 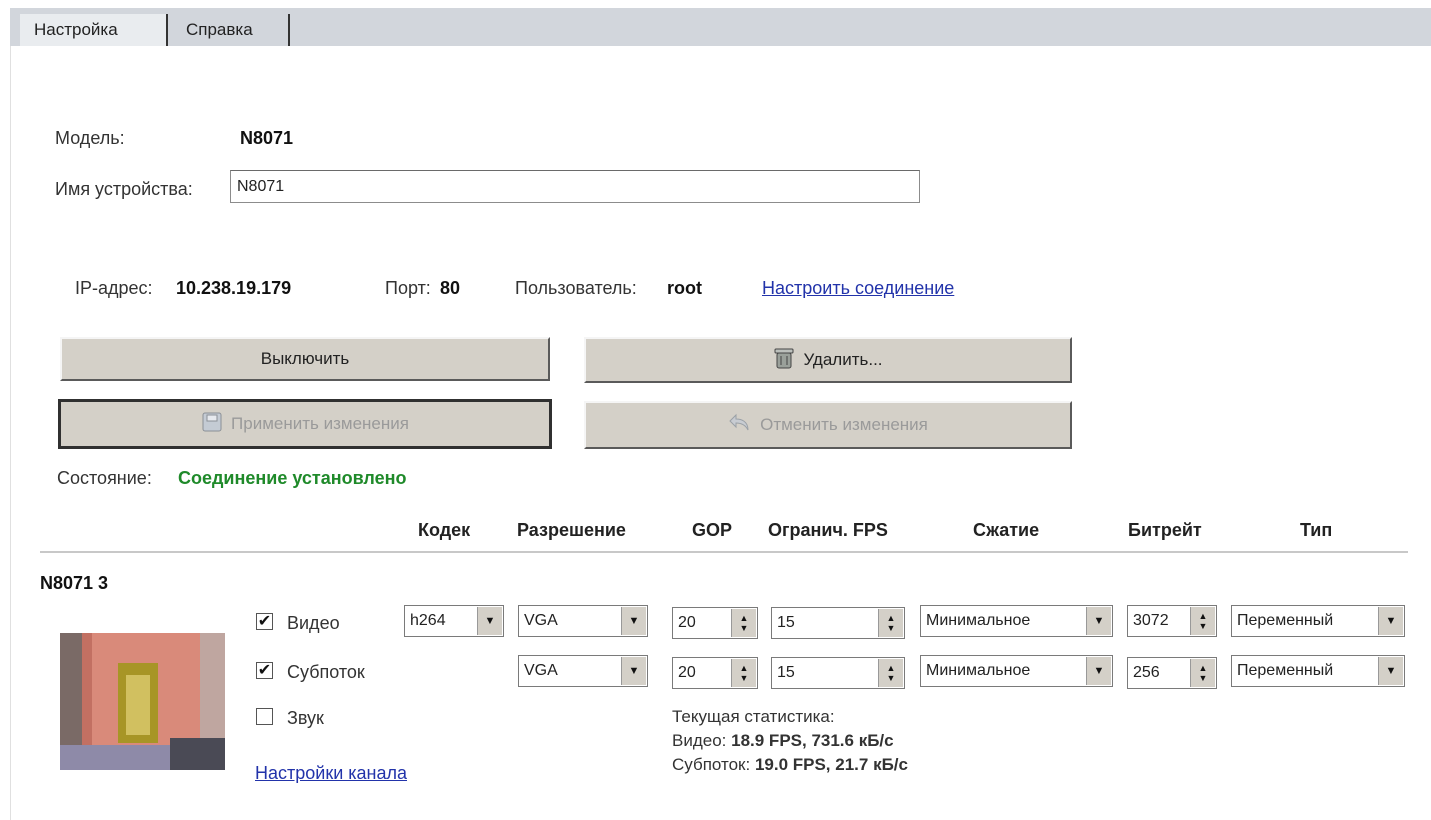 What do you see at coordinates (1006, 530) in the screenshot?
I see `column-compression: Сжатие` at bounding box center [1006, 530].